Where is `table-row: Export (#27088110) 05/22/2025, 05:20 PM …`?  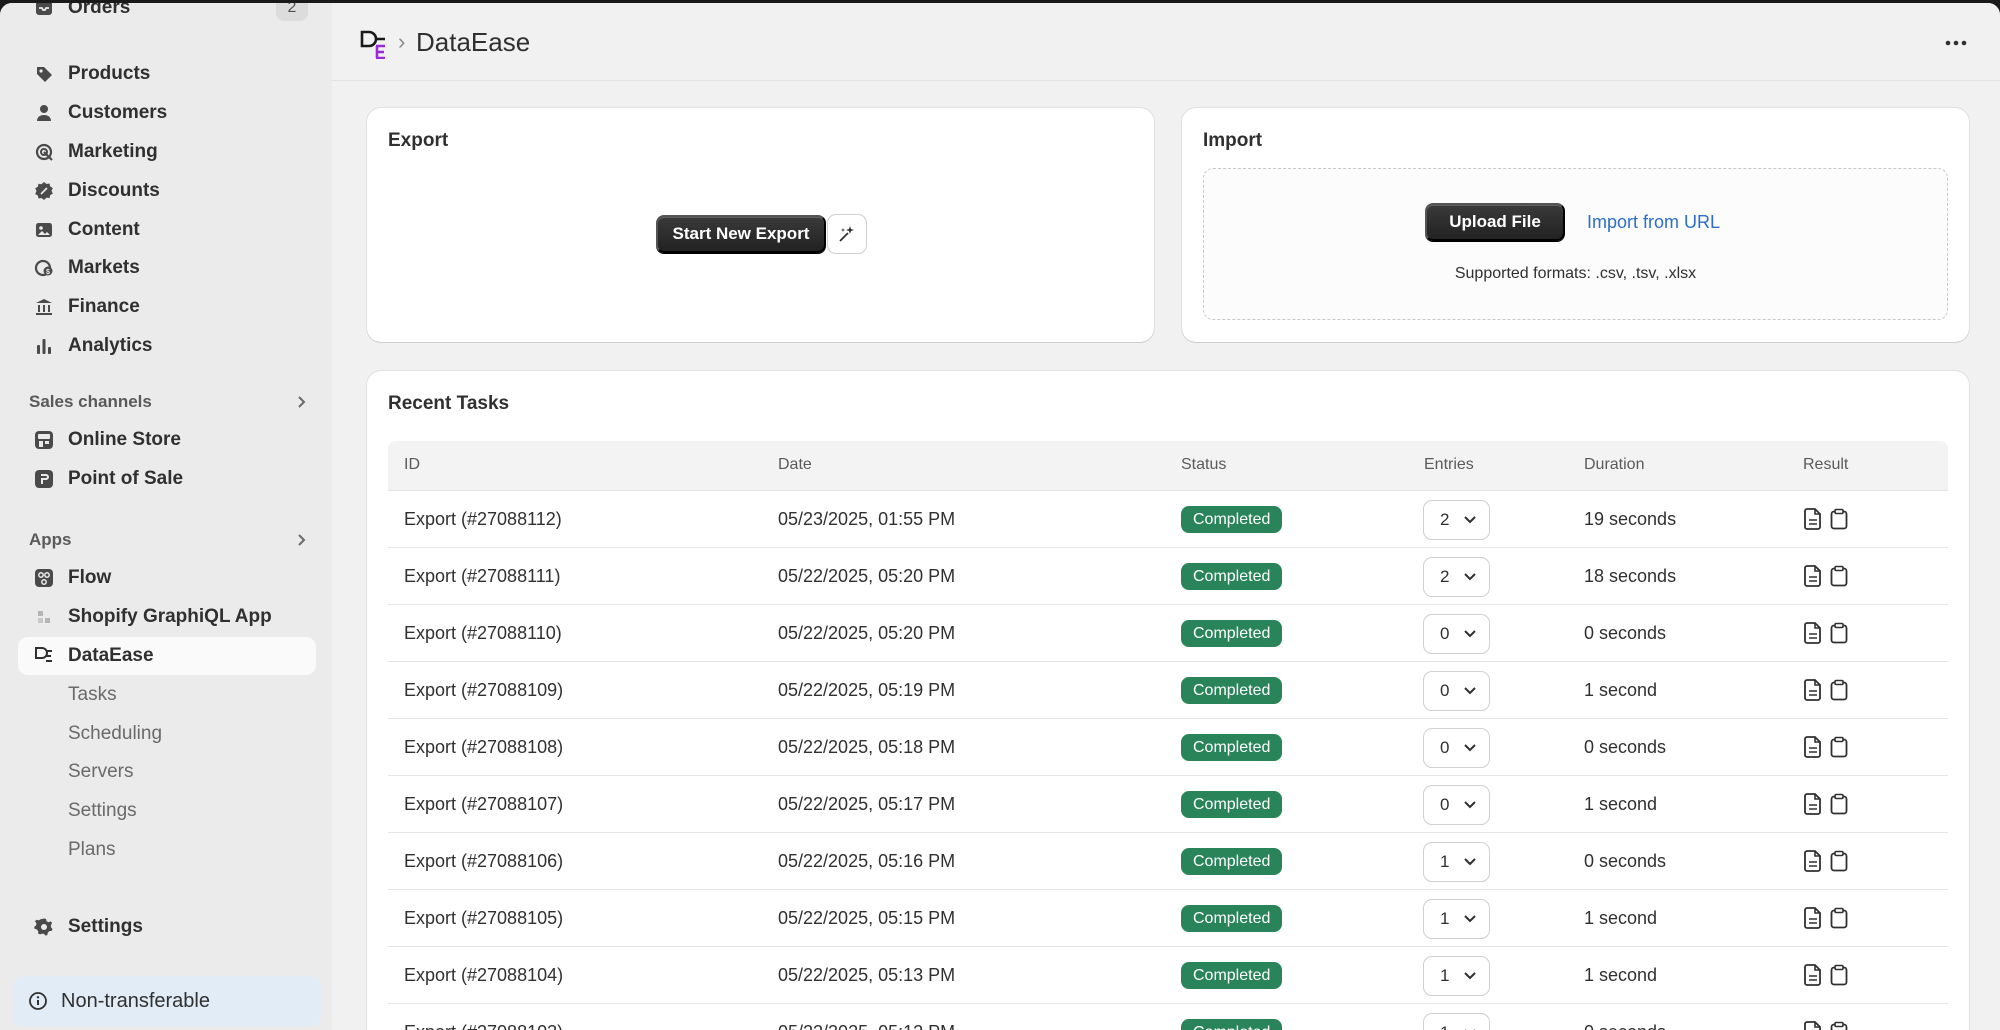 table-row: Export (#27088110) 05/22/2025, 05:20 PM … is located at coordinates (1168, 633).